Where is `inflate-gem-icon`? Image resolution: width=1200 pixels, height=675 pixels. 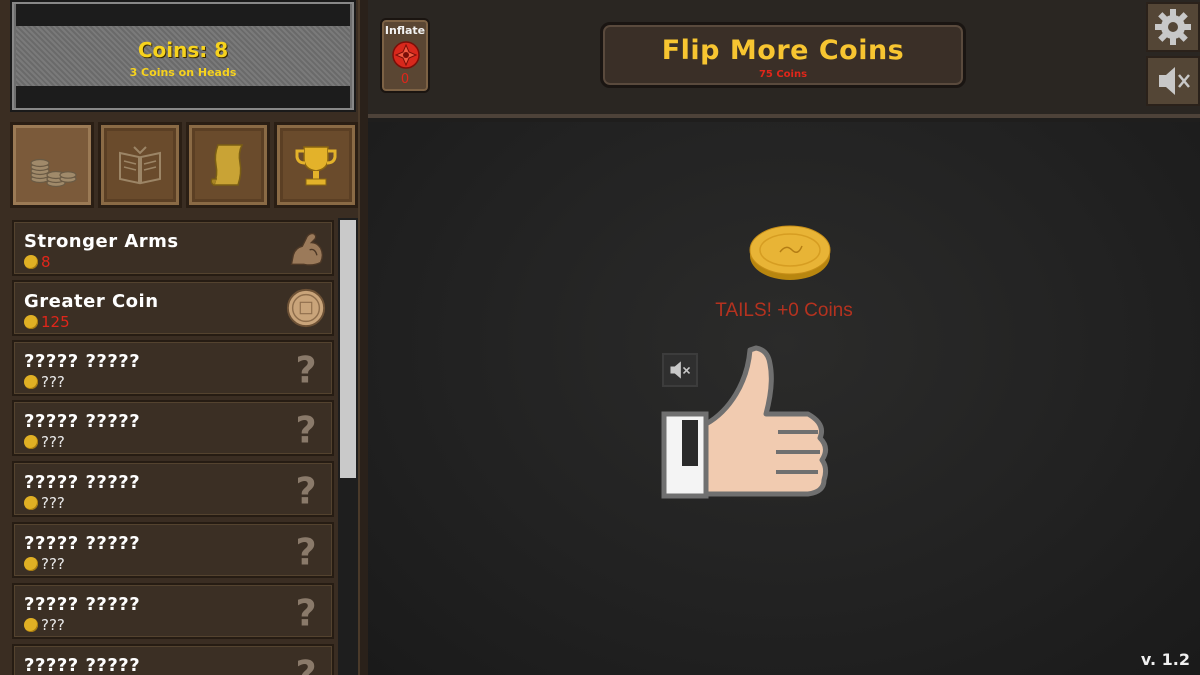 inflate-gem-icon is located at coordinates (406, 55).